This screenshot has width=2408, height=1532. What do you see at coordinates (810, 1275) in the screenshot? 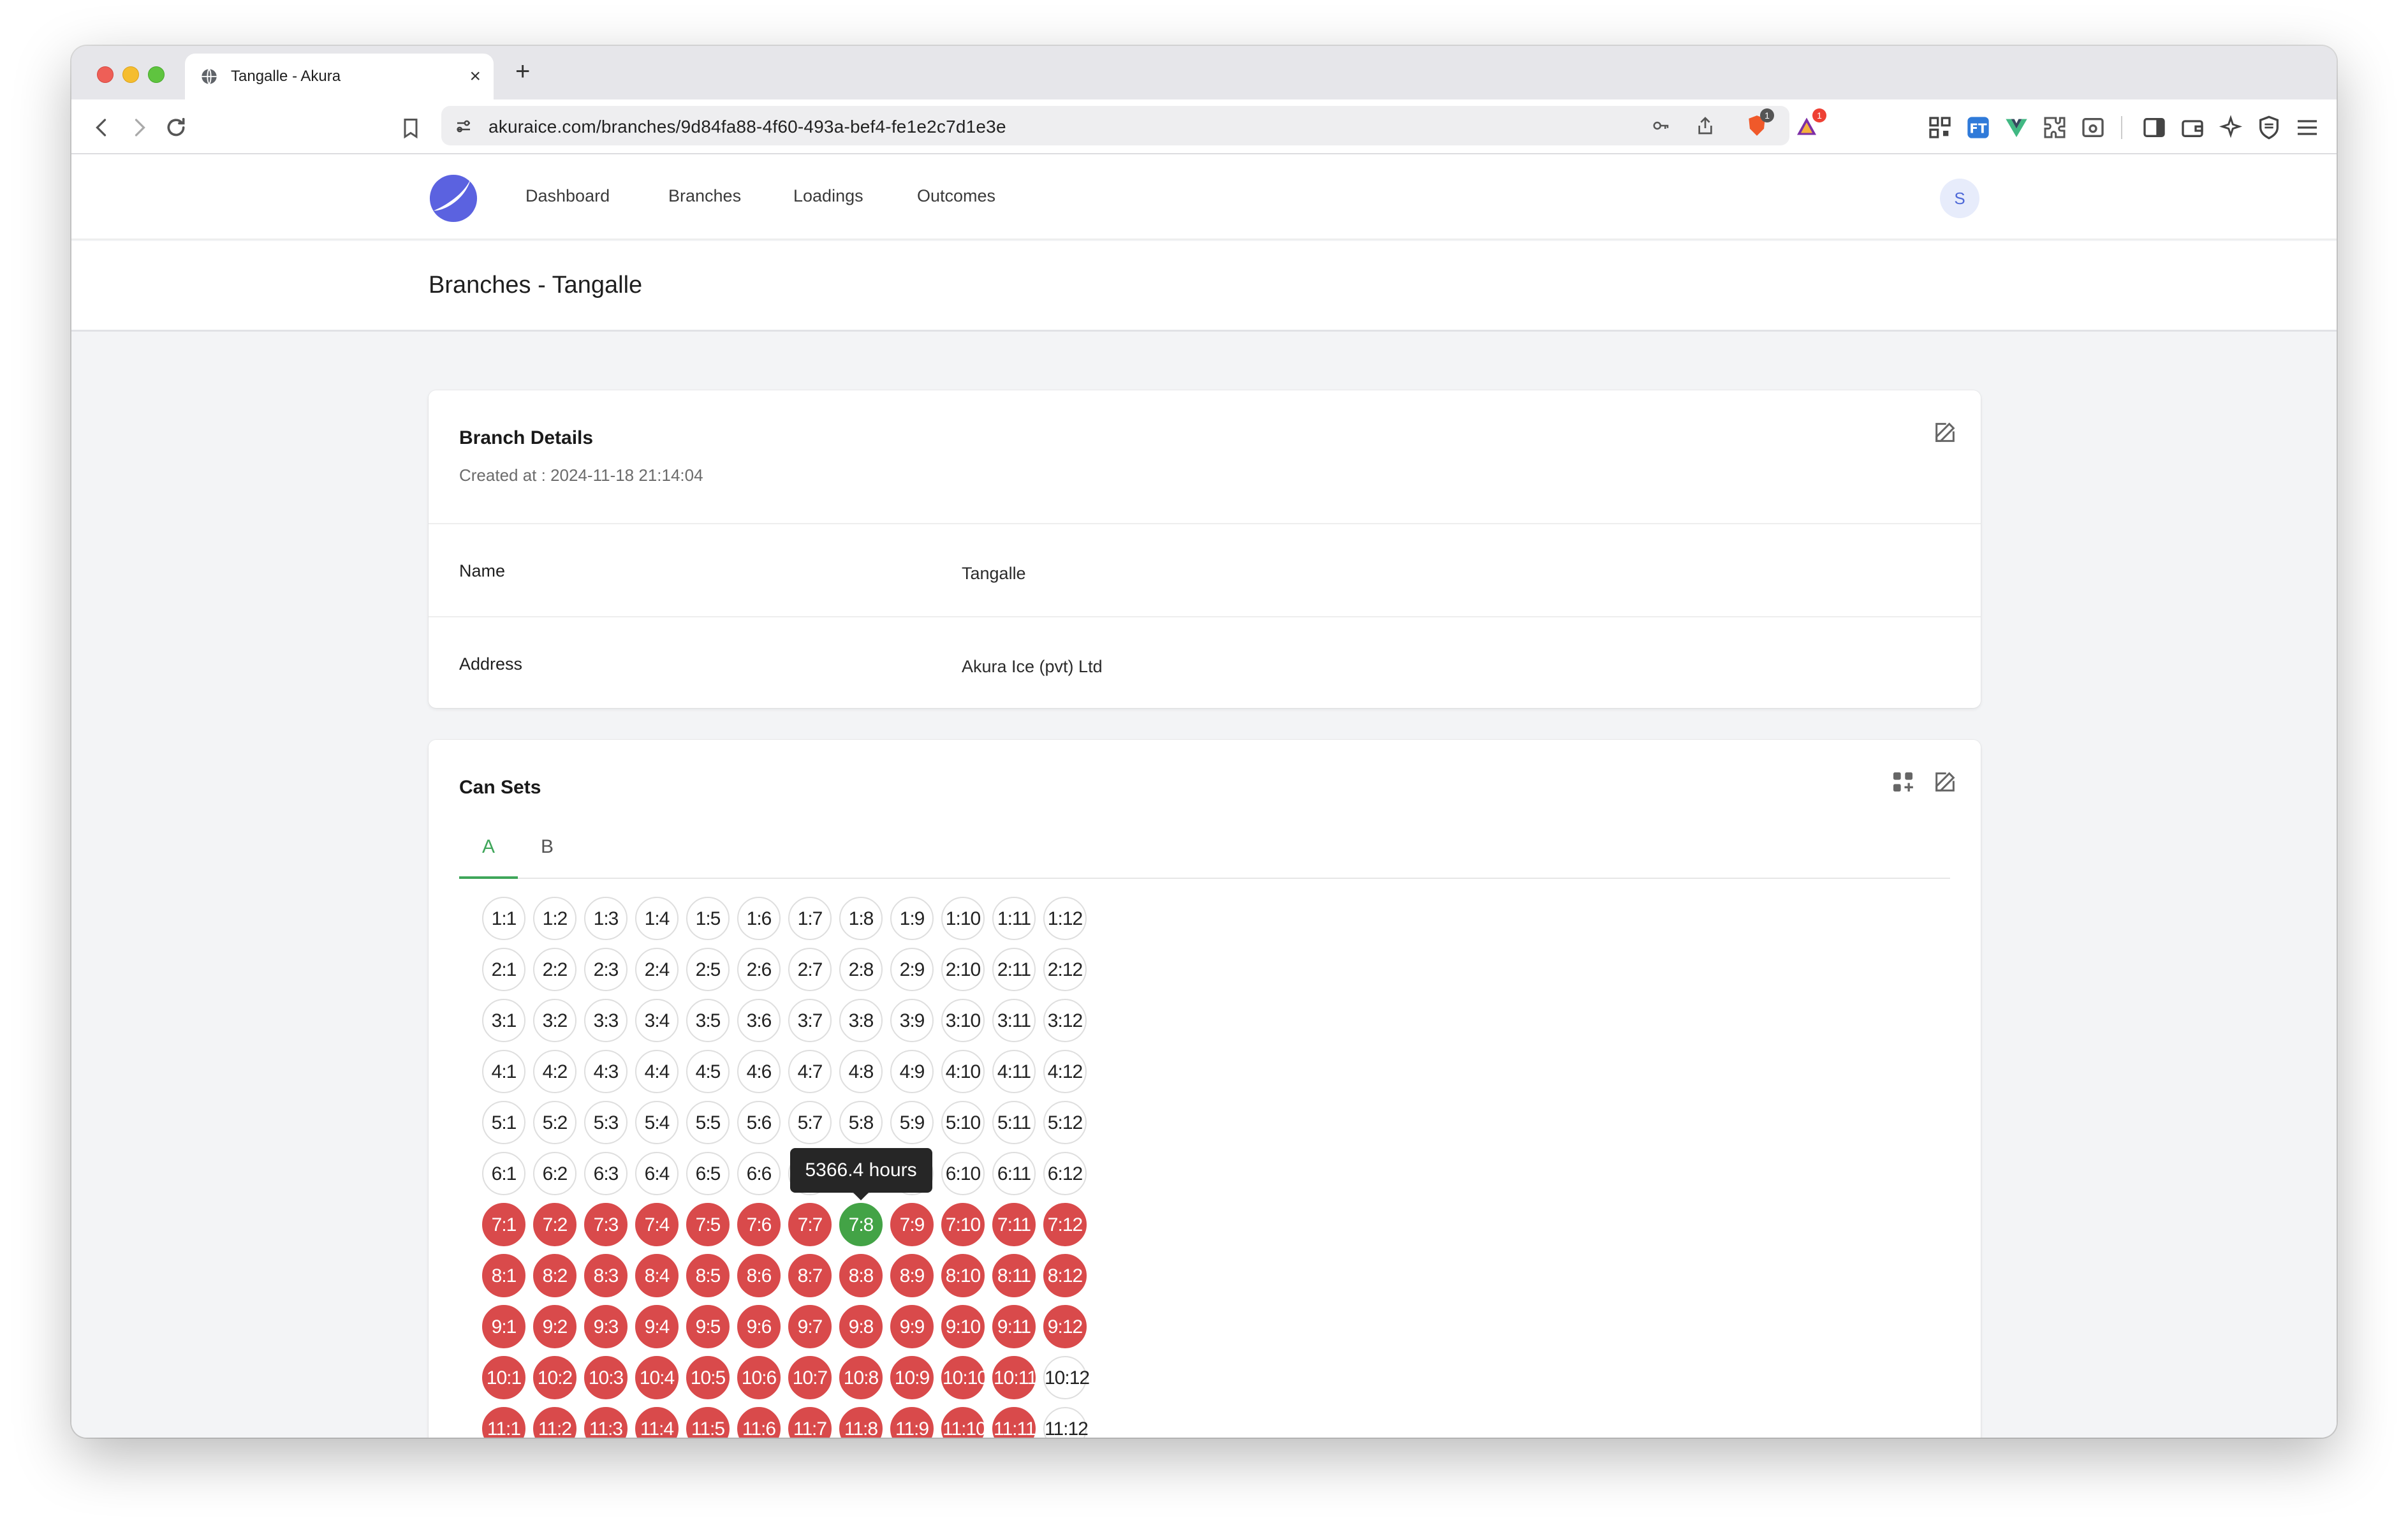
I see `can-8-7: 8:7` at bounding box center [810, 1275].